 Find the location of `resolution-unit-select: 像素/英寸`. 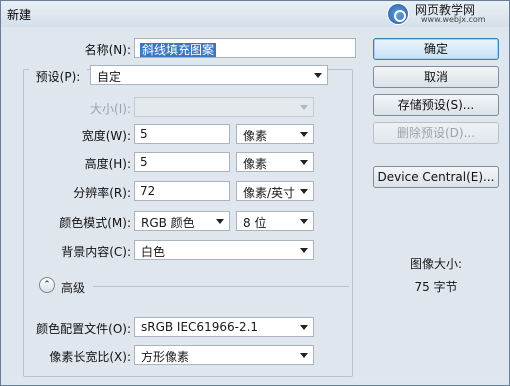

resolution-unit-select: 像素/英寸 is located at coordinates (275, 191).